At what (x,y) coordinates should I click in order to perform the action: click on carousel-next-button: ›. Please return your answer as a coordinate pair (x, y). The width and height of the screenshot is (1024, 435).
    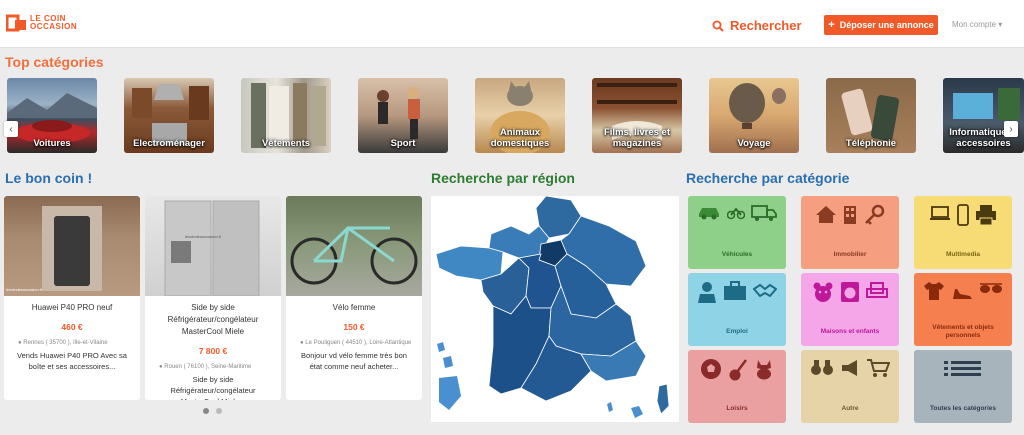
    Looking at the image, I should click on (1011, 129).